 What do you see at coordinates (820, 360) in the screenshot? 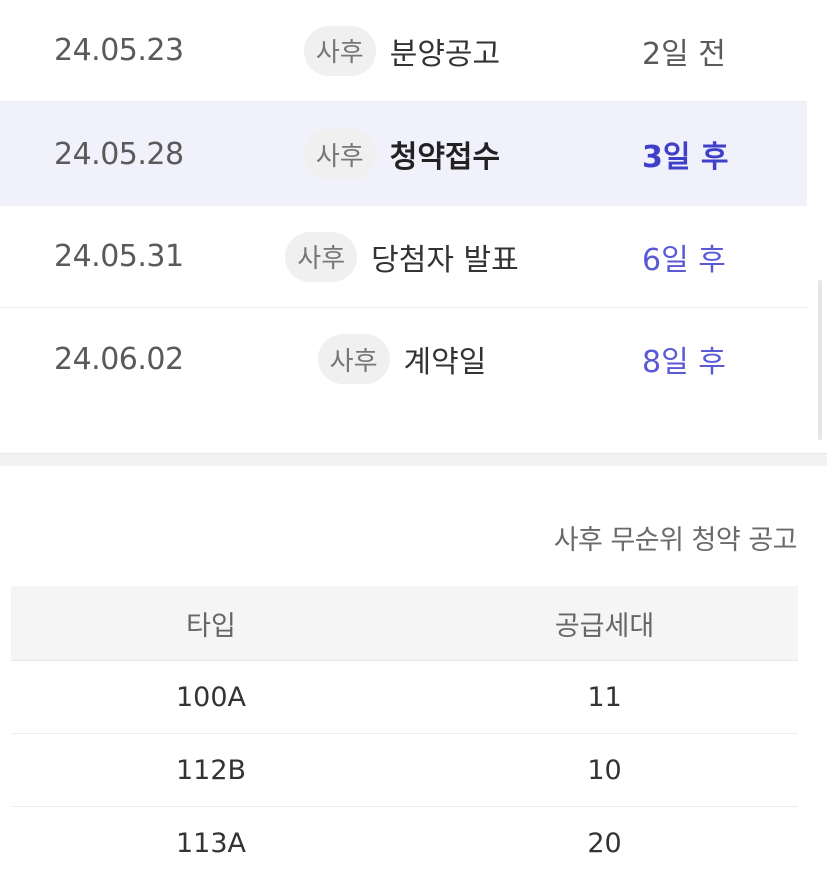
I see `scrollbar` at bounding box center [820, 360].